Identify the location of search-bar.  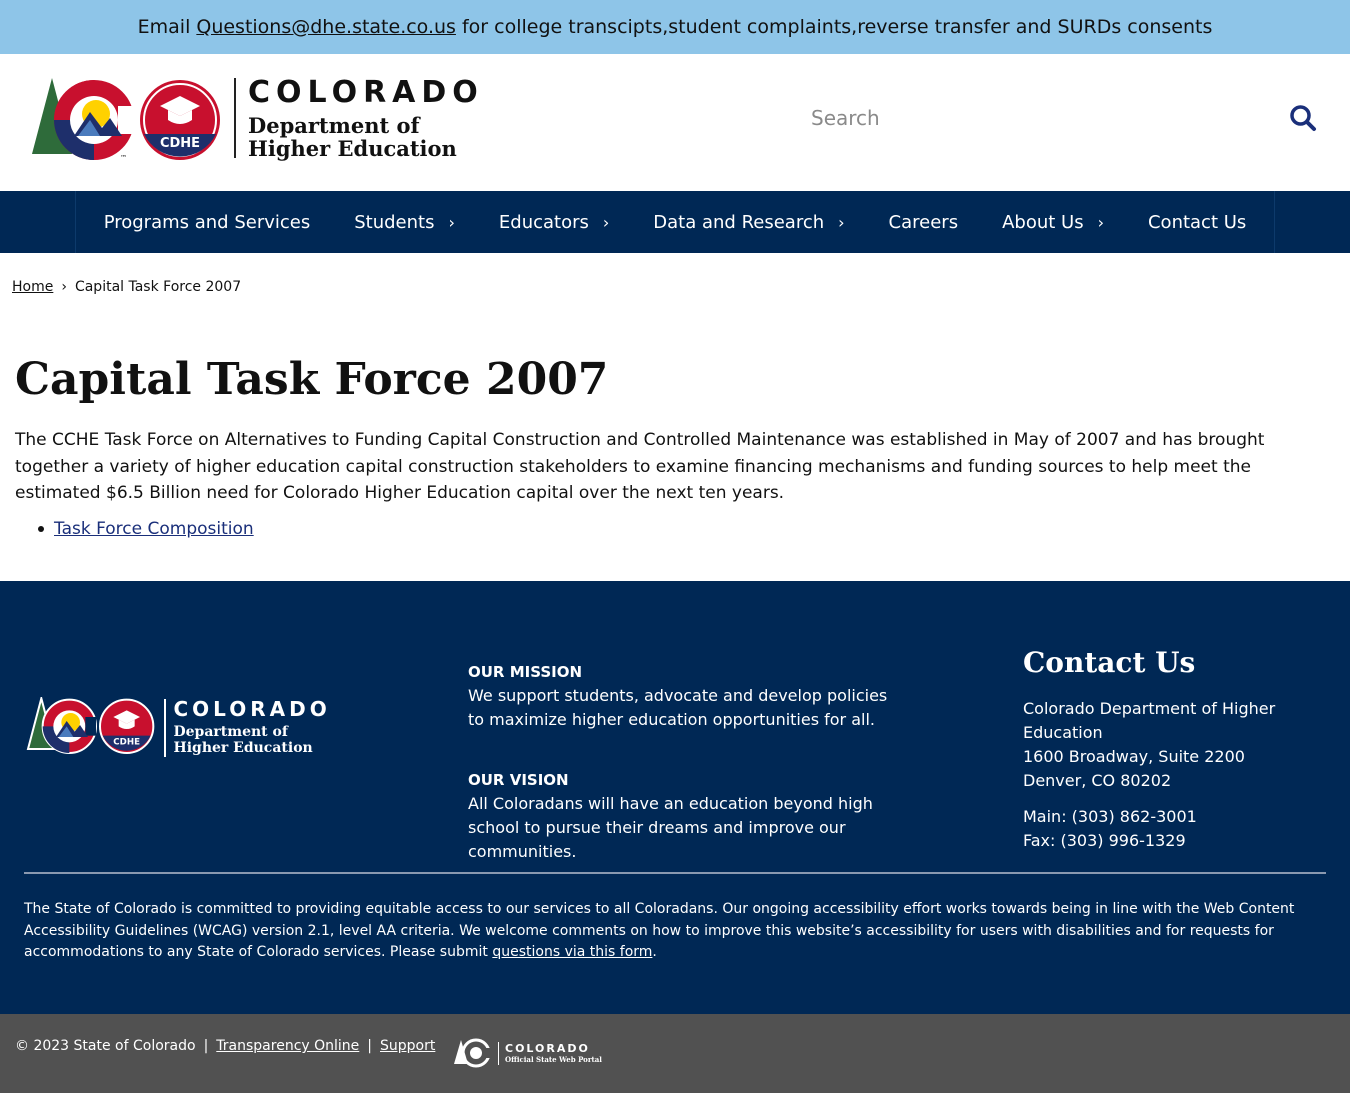
(1060, 118).